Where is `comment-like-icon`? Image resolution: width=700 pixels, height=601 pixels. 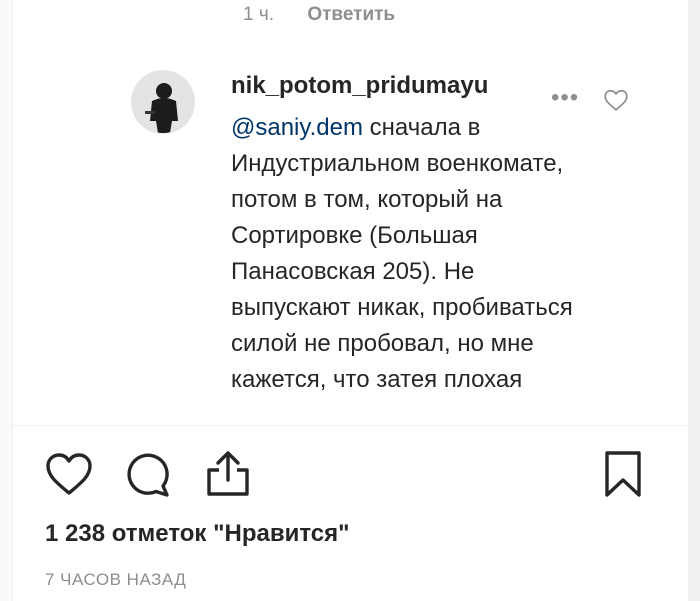 comment-like-icon is located at coordinates (616, 100).